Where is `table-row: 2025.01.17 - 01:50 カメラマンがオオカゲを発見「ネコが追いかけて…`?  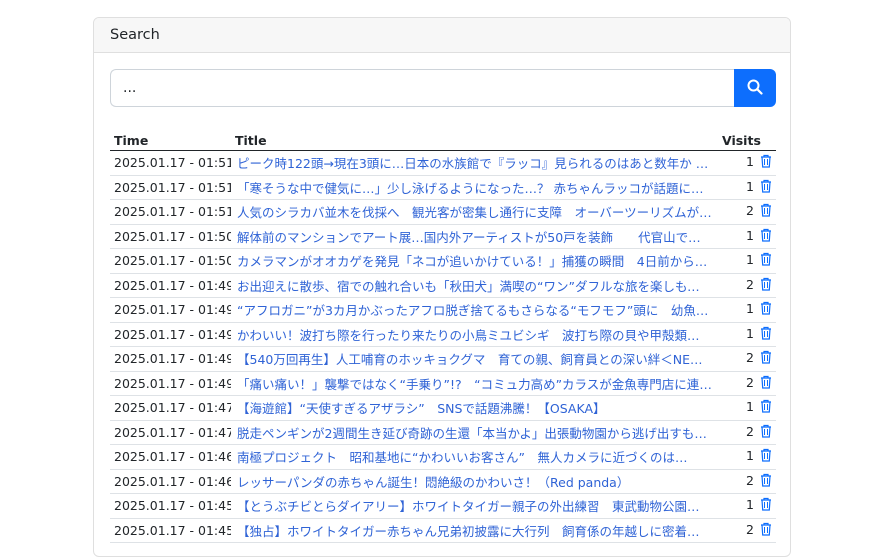
table-row: 2025.01.17 - 01:50 カメラマンがオオカゲを発見「ネコが追いかけて… is located at coordinates (443, 261).